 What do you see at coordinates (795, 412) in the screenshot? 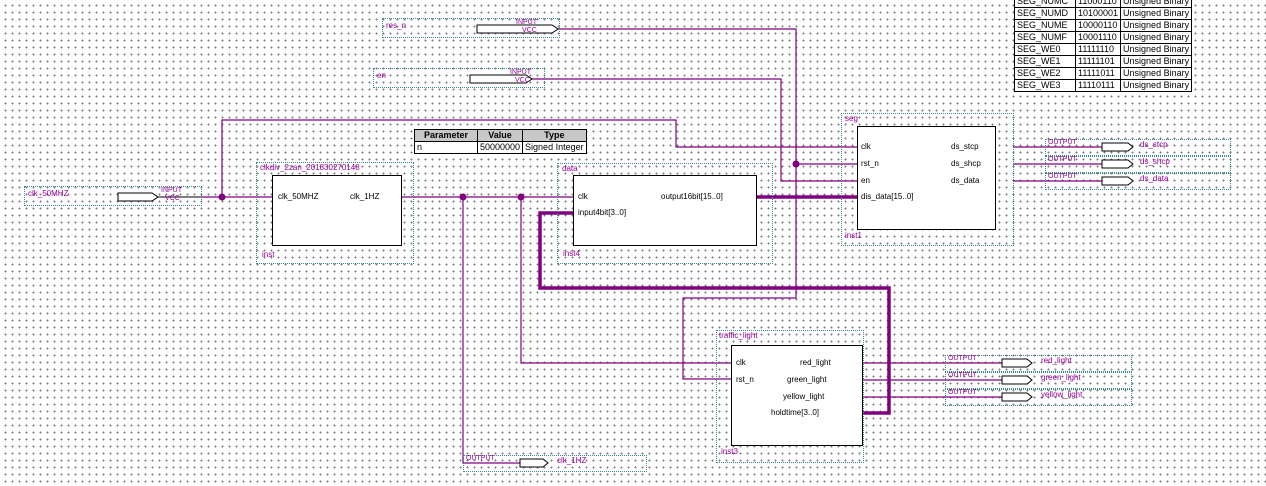
I see `traffic-out-holdtime: holdtime[3..0]` at bounding box center [795, 412].